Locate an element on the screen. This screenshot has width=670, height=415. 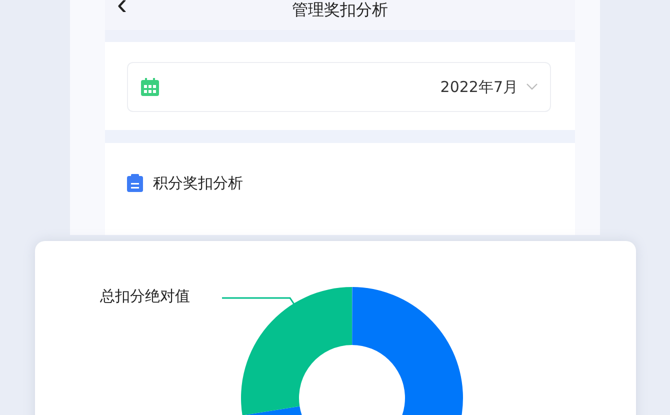
clipboard-icon is located at coordinates (135, 183).